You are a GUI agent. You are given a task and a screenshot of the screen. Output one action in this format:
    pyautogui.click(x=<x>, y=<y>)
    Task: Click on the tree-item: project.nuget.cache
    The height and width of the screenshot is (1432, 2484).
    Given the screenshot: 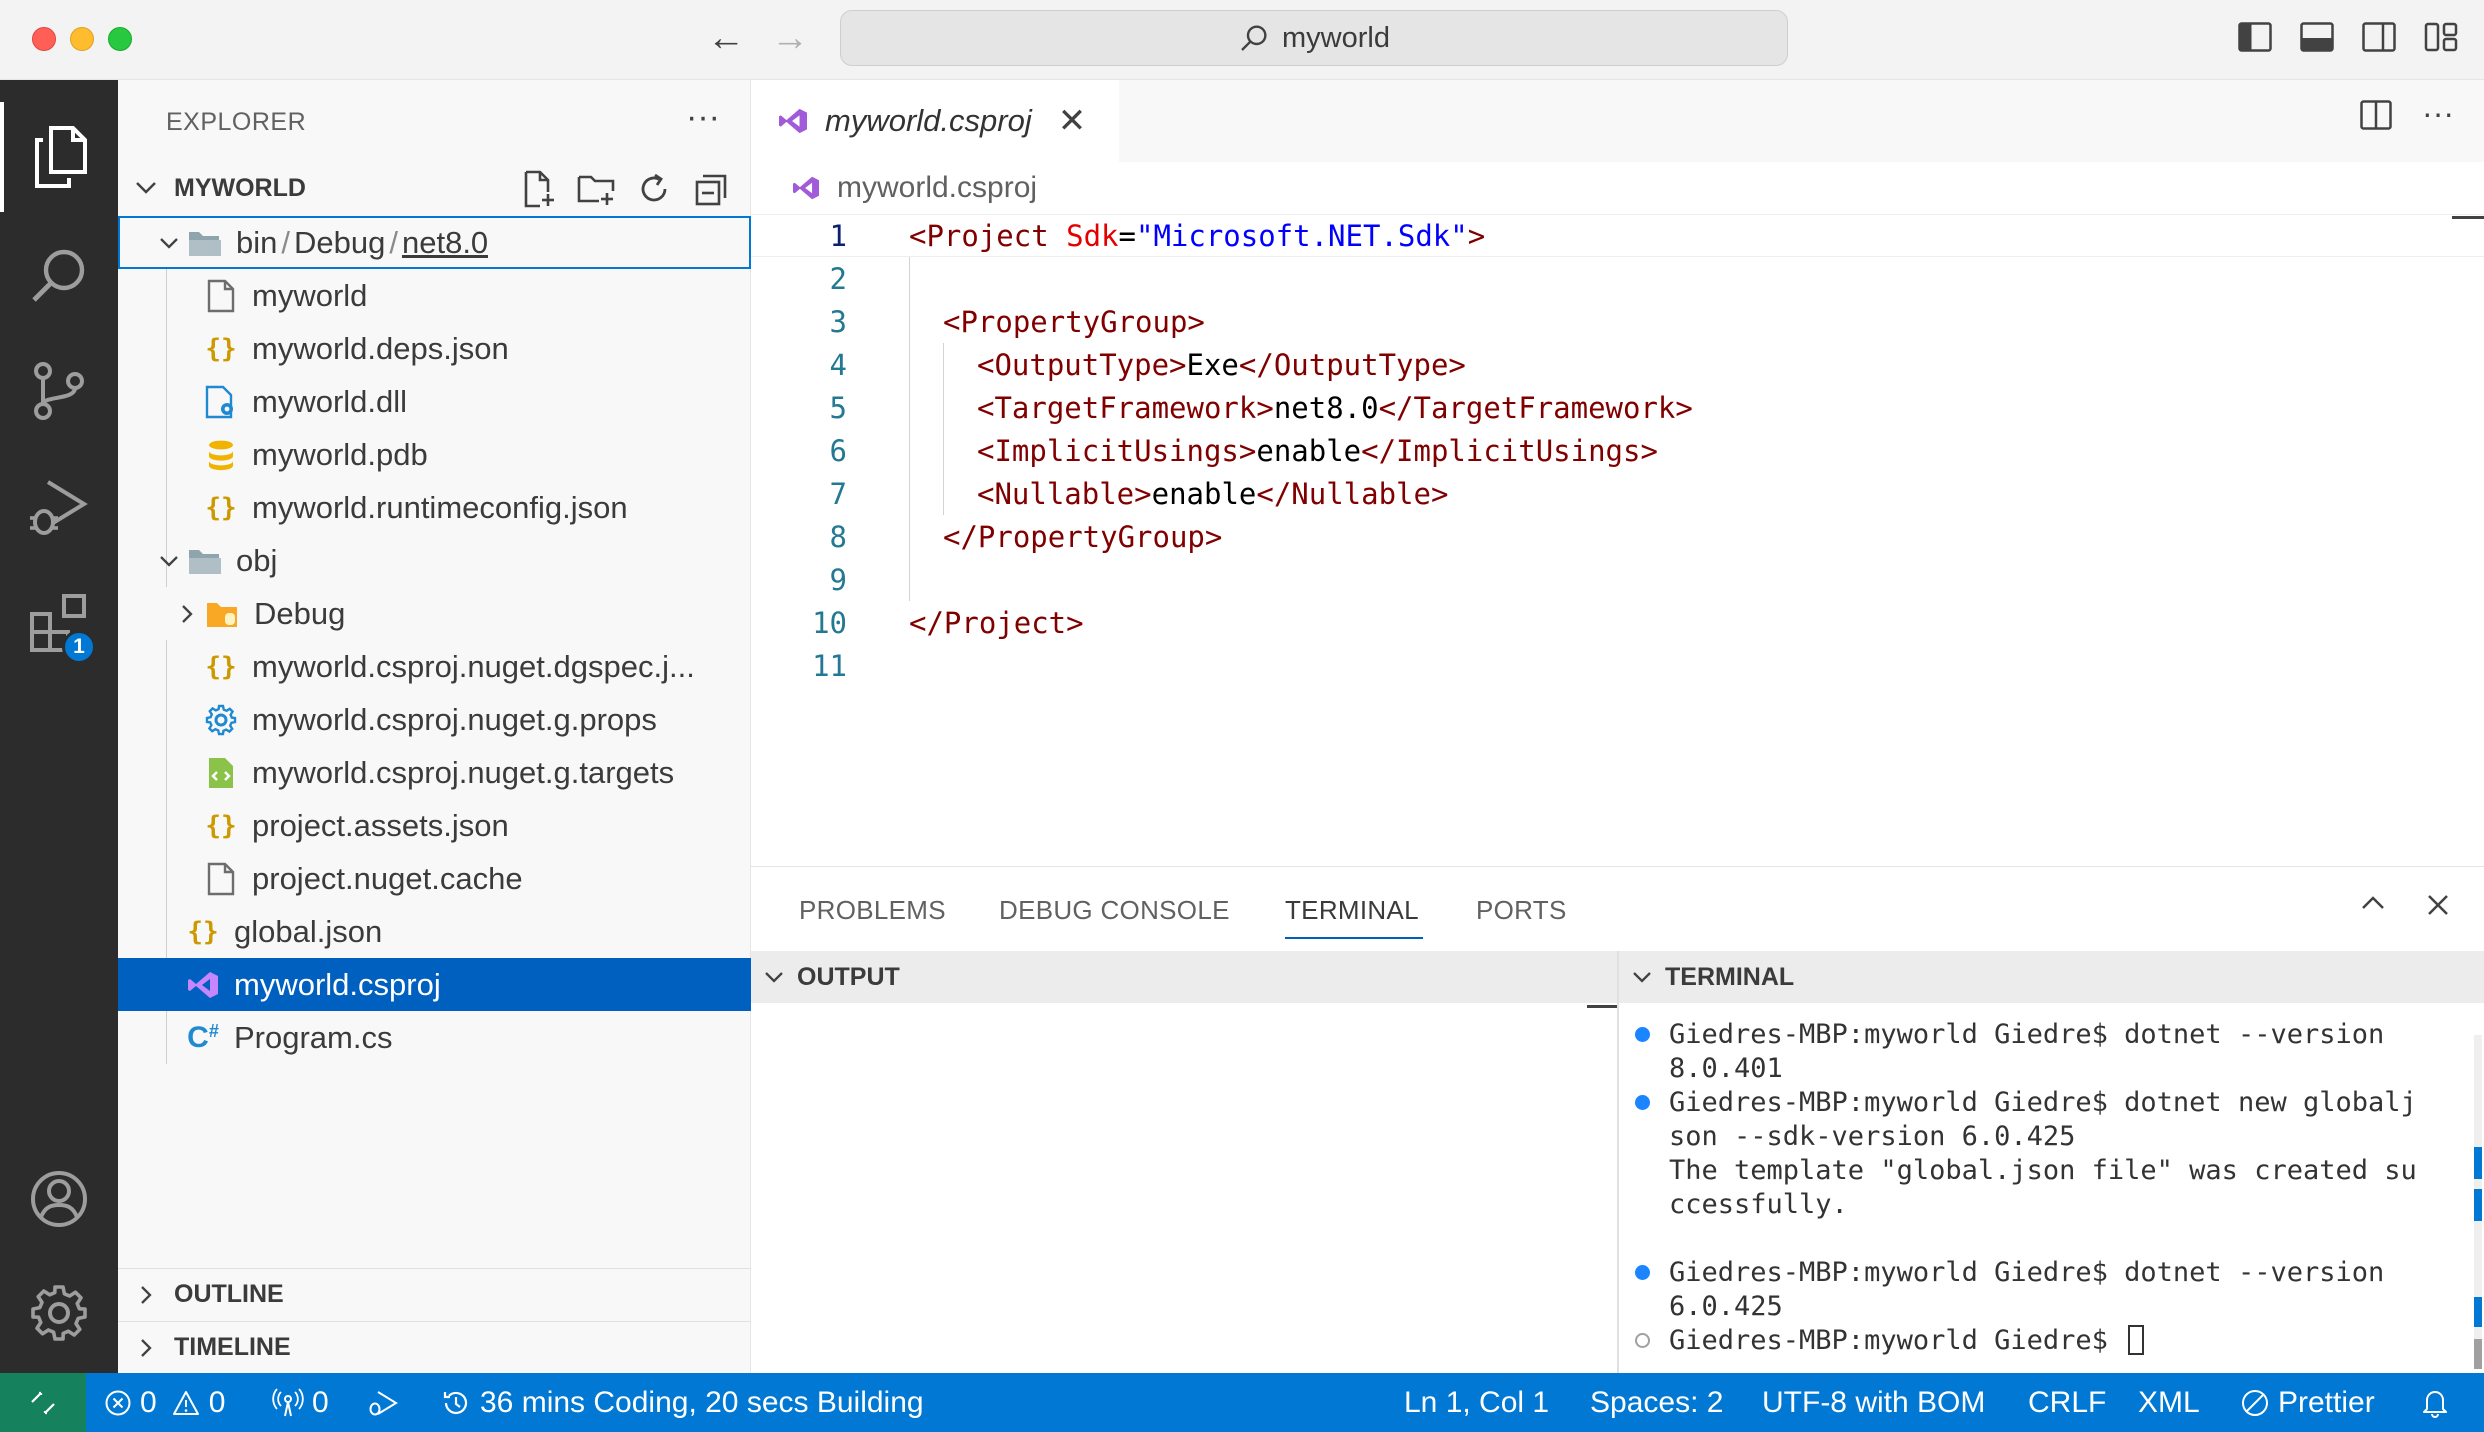 What is the action you would take?
    pyautogui.click(x=434, y=878)
    